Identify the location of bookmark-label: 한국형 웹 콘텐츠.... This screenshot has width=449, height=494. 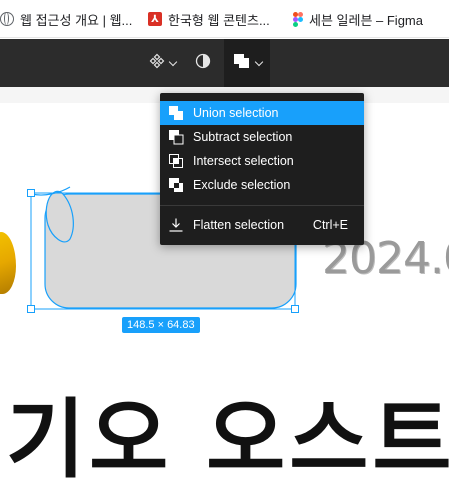
(219, 20).